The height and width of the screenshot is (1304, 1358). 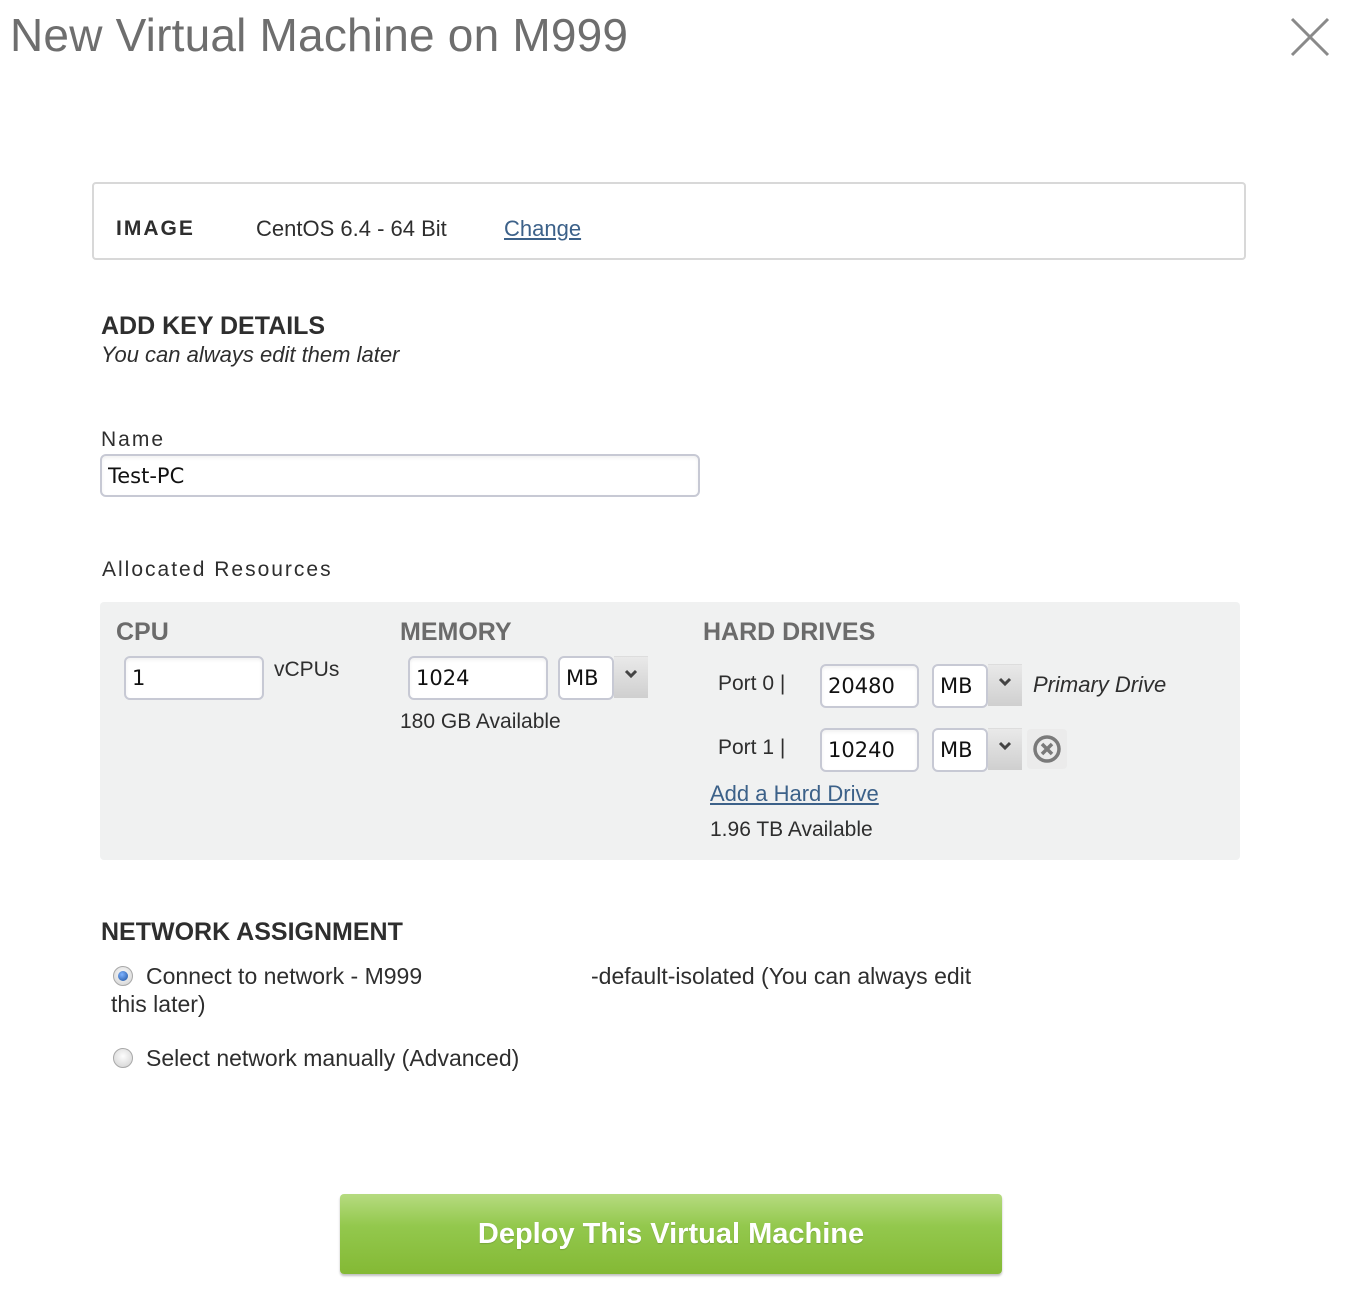 What do you see at coordinates (319, 35) in the screenshot?
I see `dialog-title: New Virtual Machine on M999` at bounding box center [319, 35].